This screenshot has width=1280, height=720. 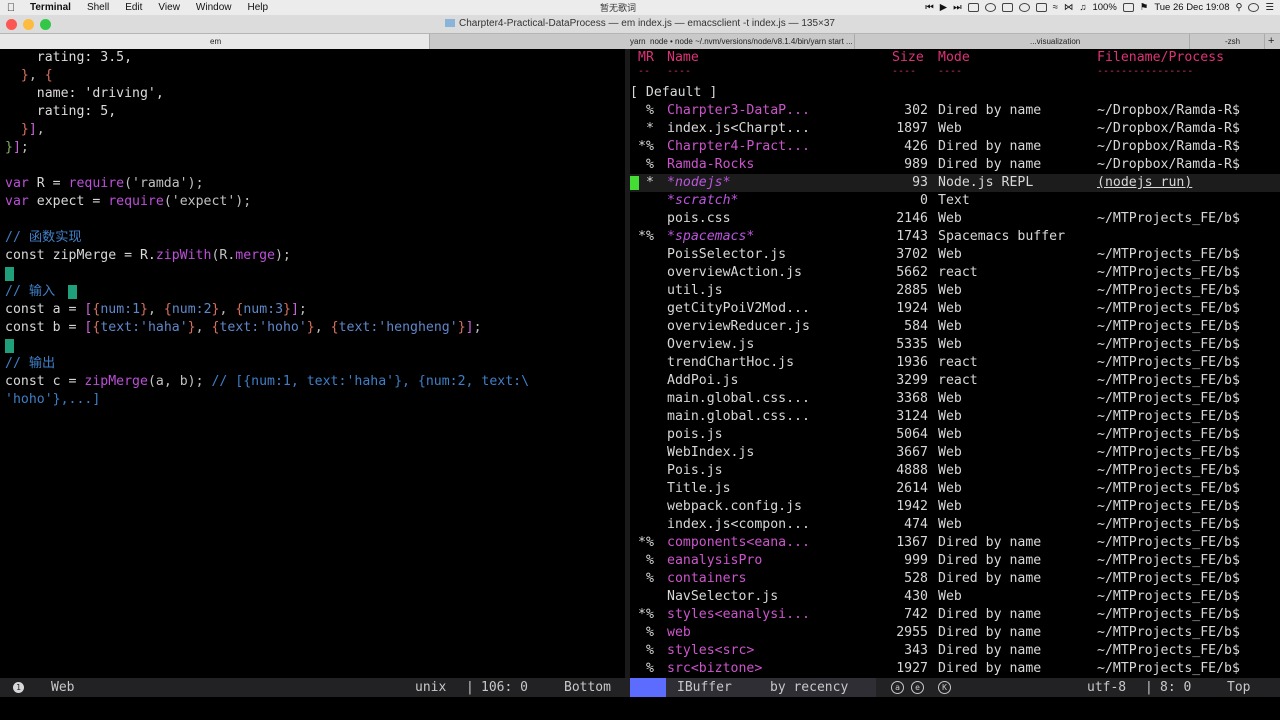 I want to click on menu-app-terminal: Terminal, so click(x=50, y=7).